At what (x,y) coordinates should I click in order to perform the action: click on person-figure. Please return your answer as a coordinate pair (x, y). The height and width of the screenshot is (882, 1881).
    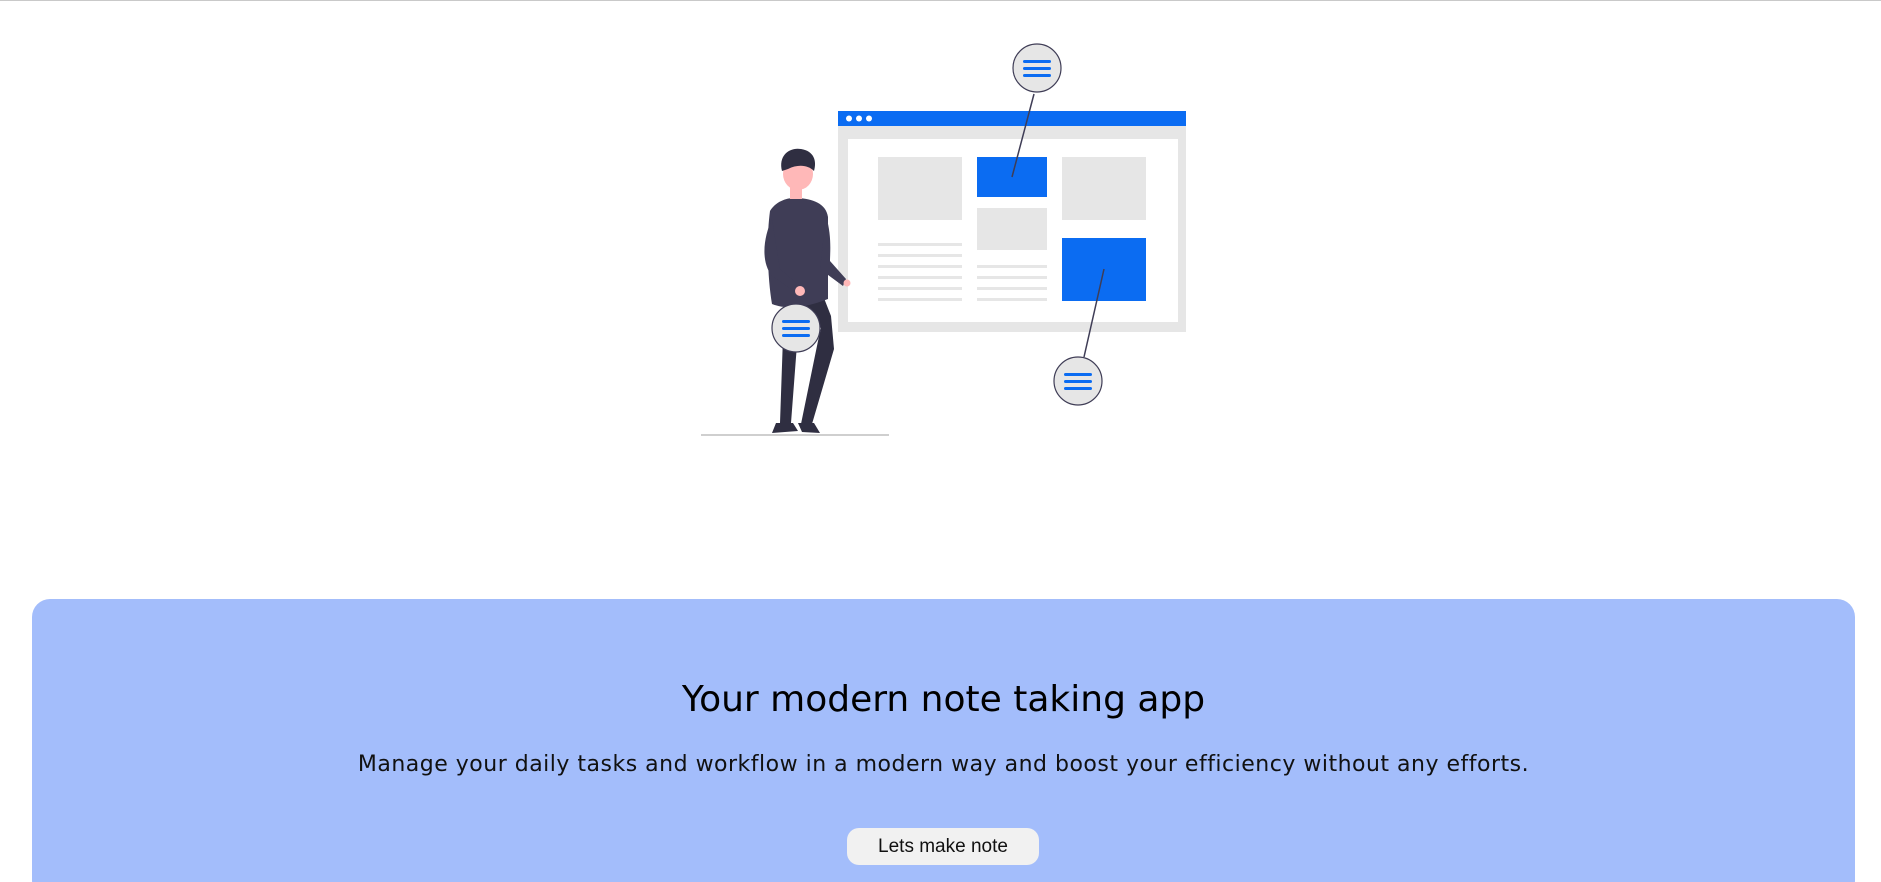
    Looking at the image, I should click on (807, 290).